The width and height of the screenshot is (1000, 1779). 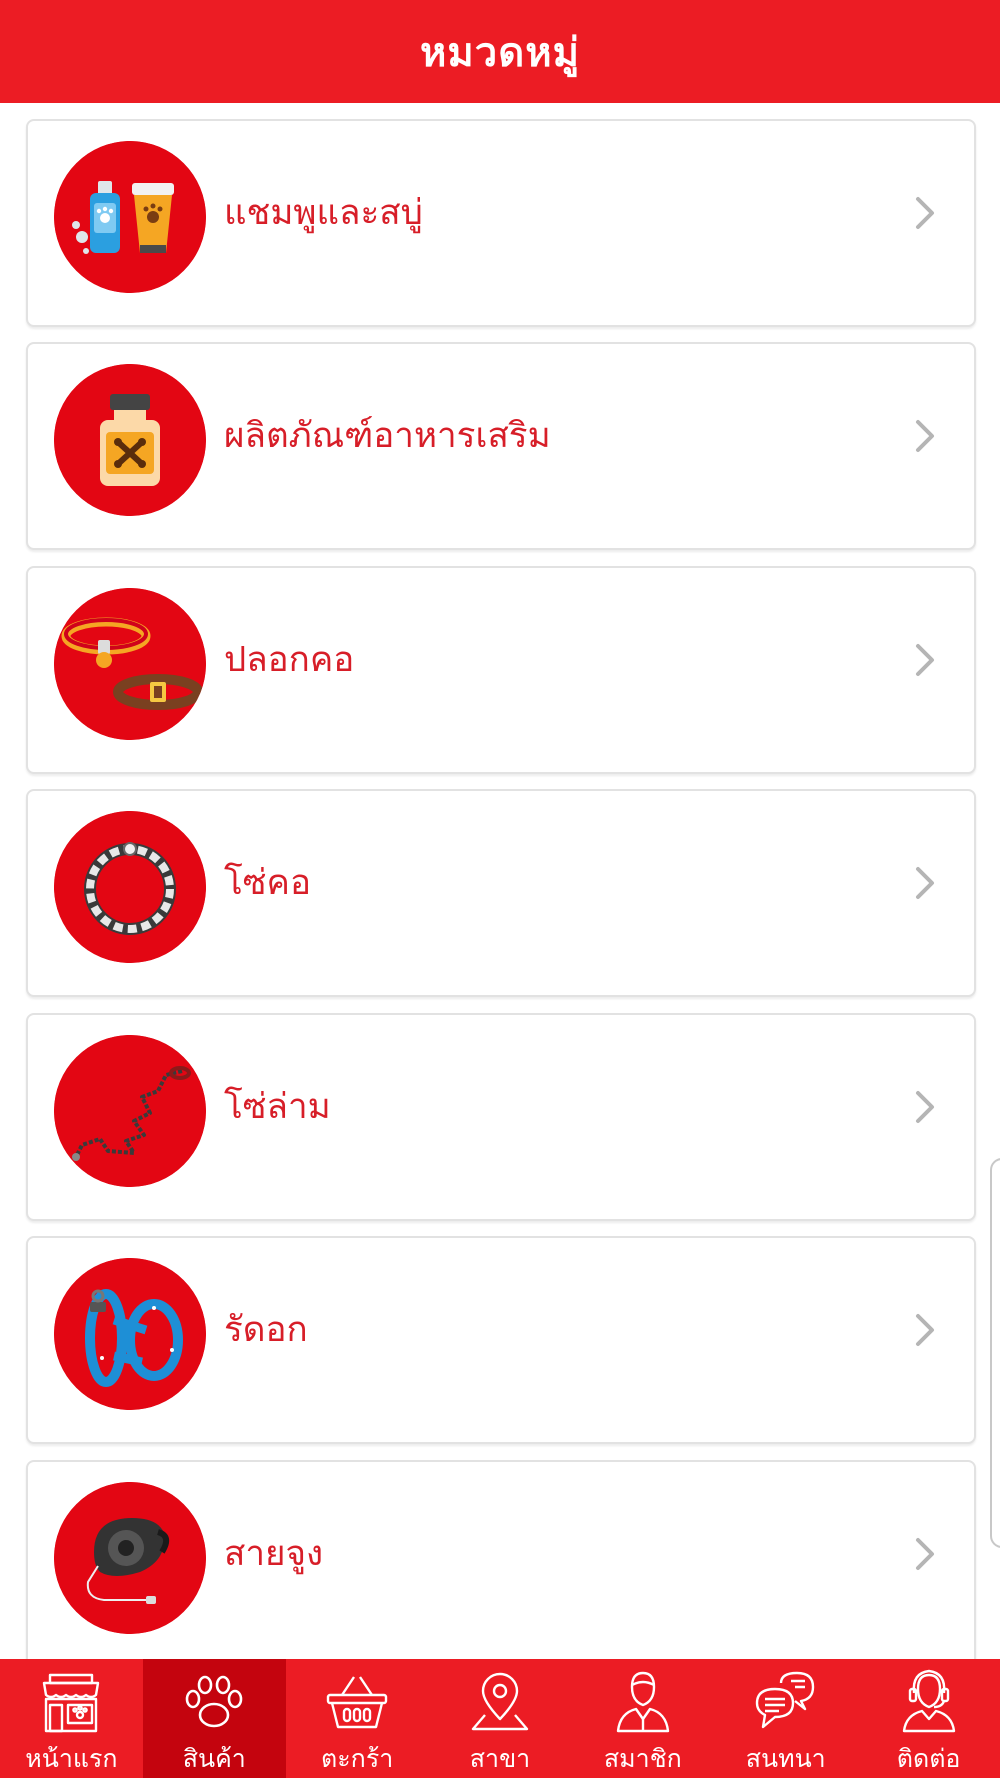 What do you see at coordinates (214, 1702) in the screenshot?
I see `paw-icon` at bounding box center [214, 1702].